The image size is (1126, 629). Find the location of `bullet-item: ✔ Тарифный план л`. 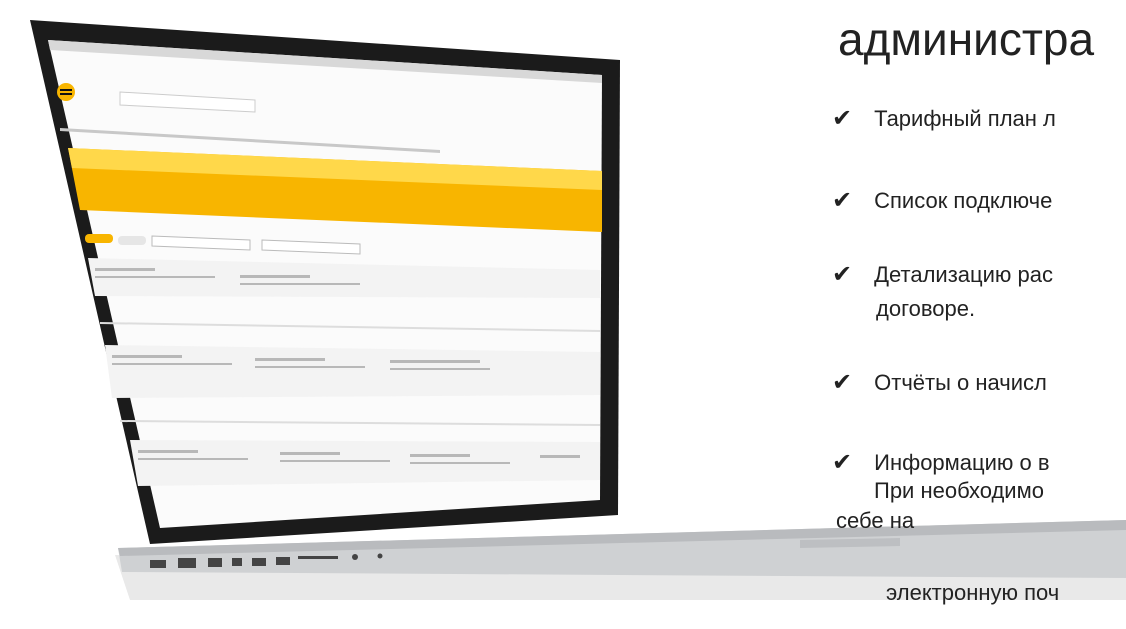

bullet-item: ✔ Тарифный план л is located at coordinates (944, 118).